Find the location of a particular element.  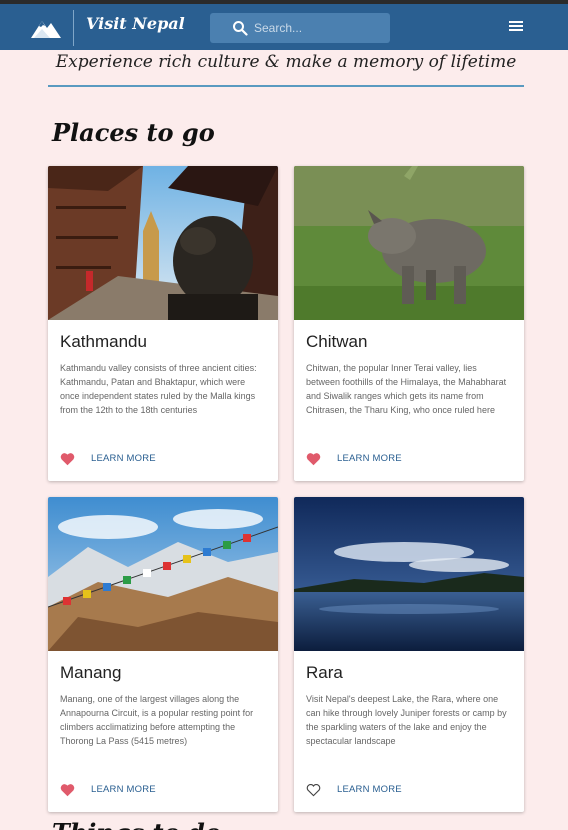

card-title: Chitwan is located at coordinates (336, 342).